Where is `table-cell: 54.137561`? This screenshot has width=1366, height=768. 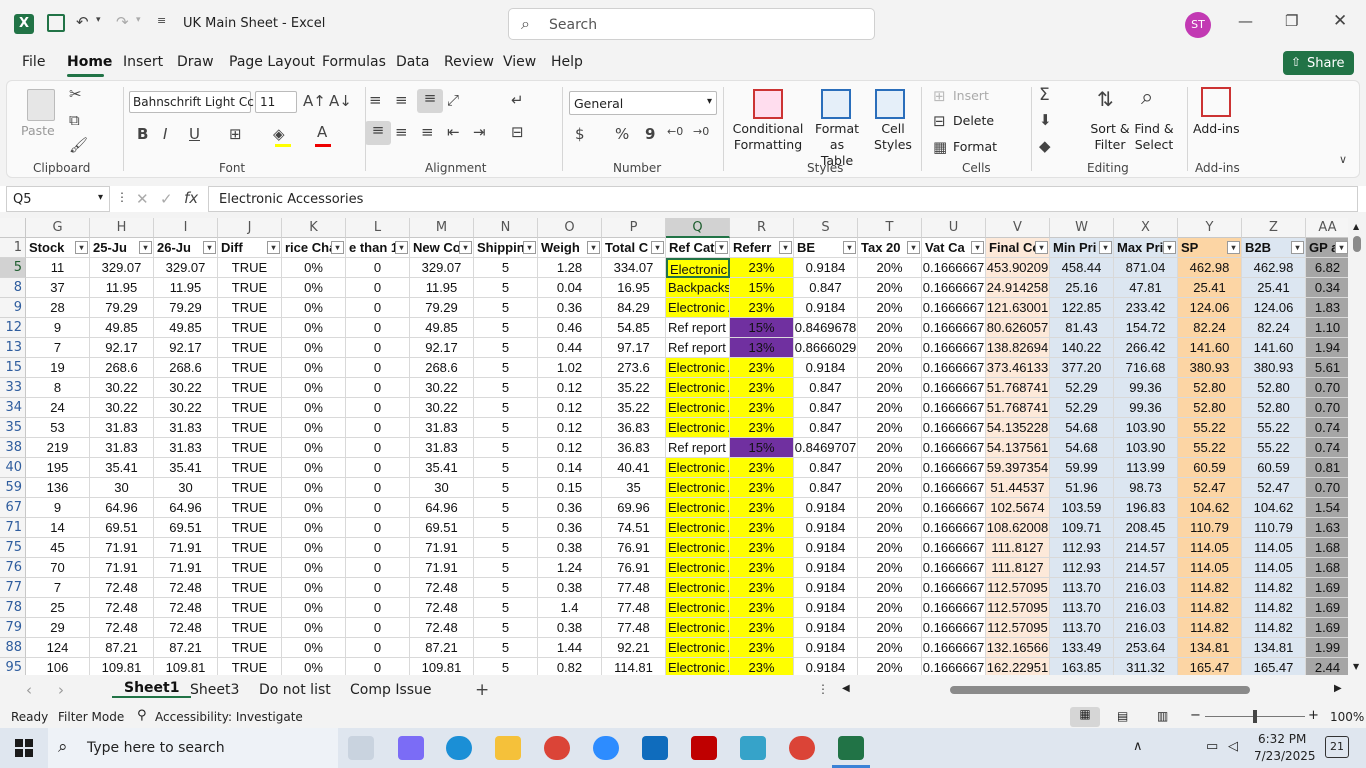
table-cell: 54.137561 is located at coordinates (1018, 448).